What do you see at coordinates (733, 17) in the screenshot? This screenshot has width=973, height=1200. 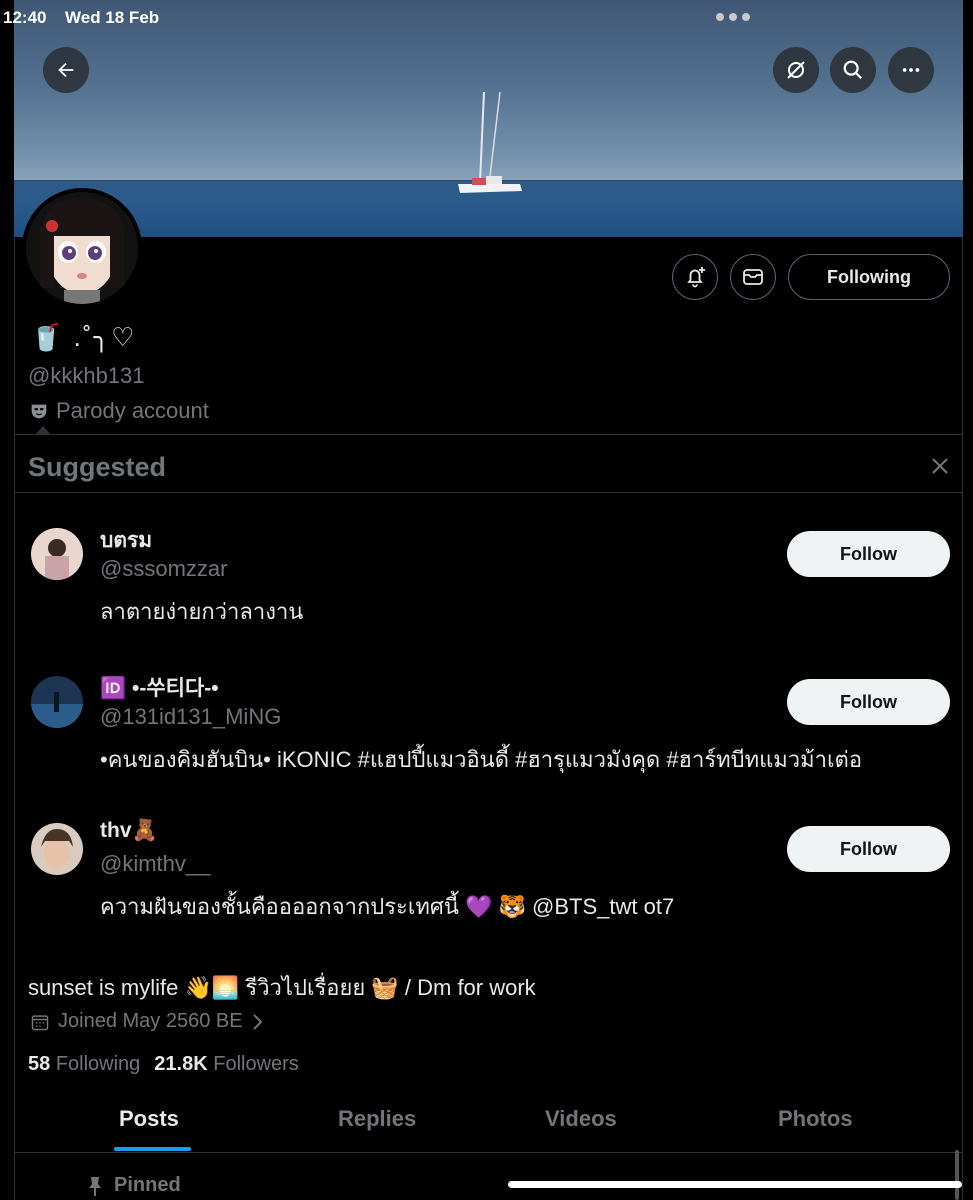 I see `multitasking-dots-icon` at bounding box center [733, 17].